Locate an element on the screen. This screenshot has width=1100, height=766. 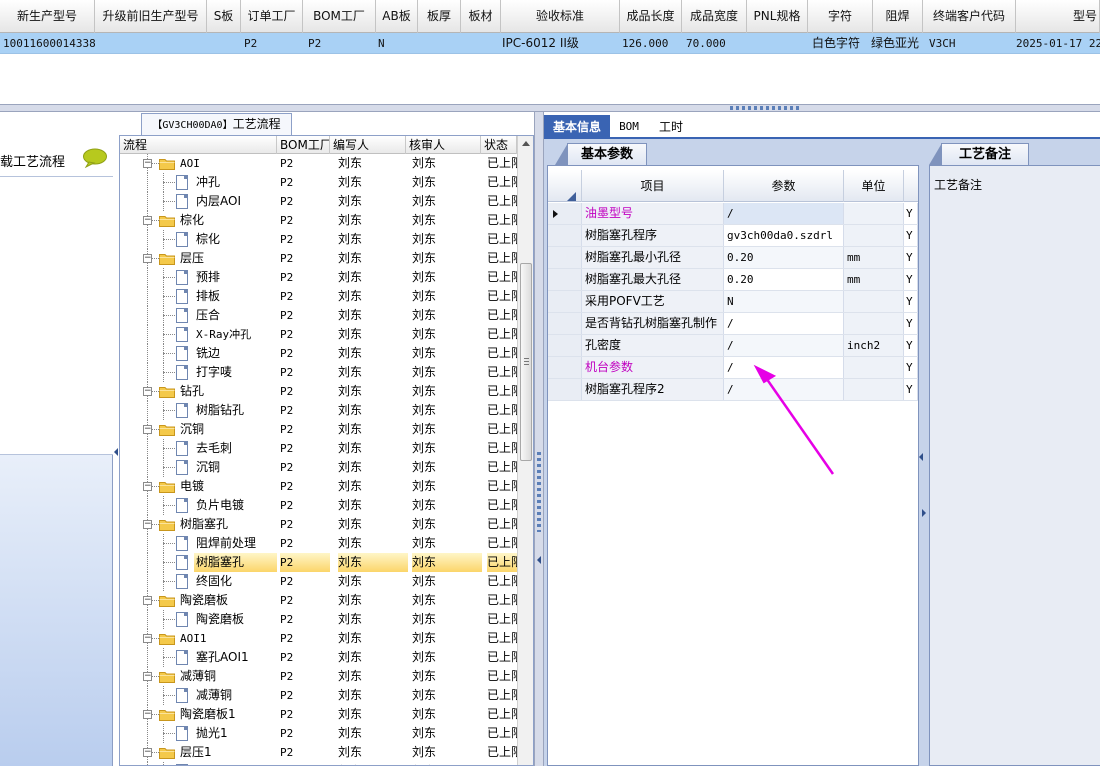
tree-scrollbar is located at coordinates (525, 450).